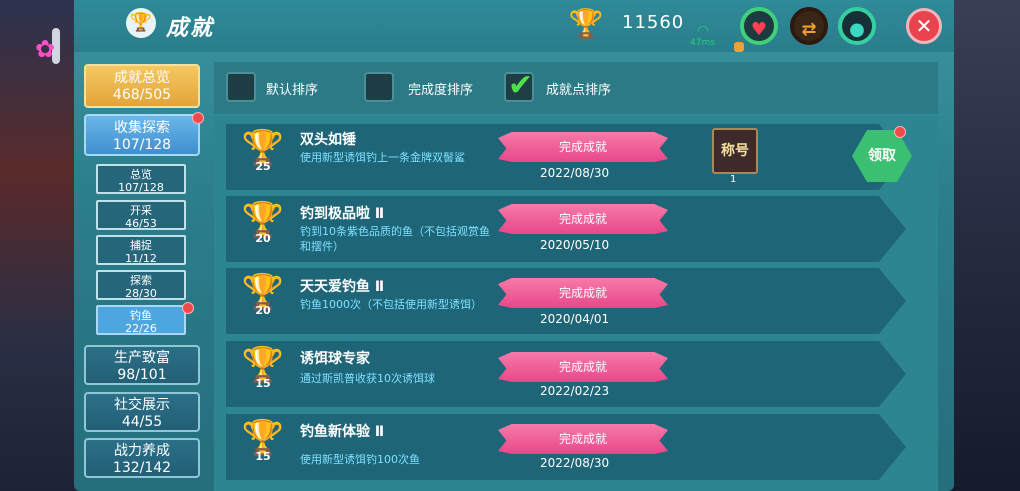 The height and width of the screenshot is (491, 1020). I want to click on sub-item-label: 开采, so click(141, 210).